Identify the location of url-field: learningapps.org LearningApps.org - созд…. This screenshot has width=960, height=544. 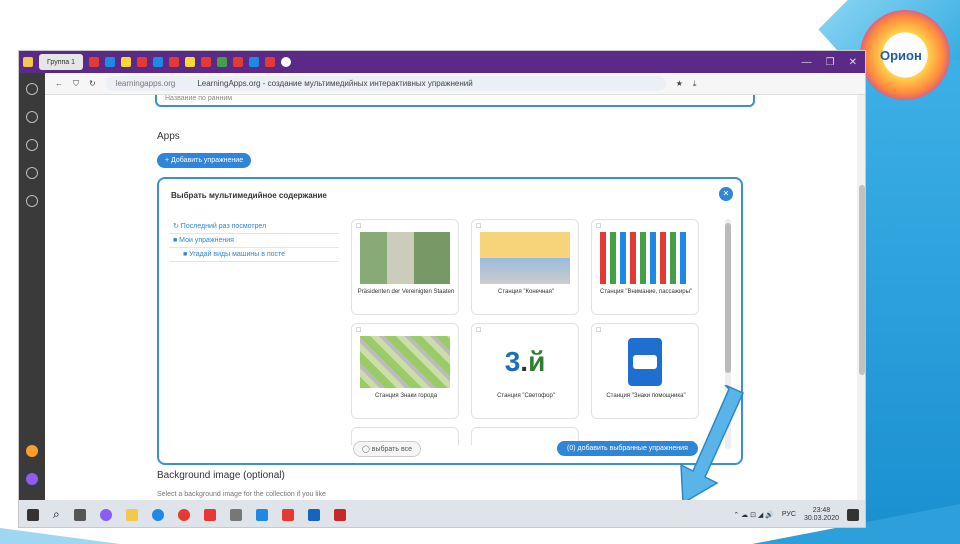
(385, 83).